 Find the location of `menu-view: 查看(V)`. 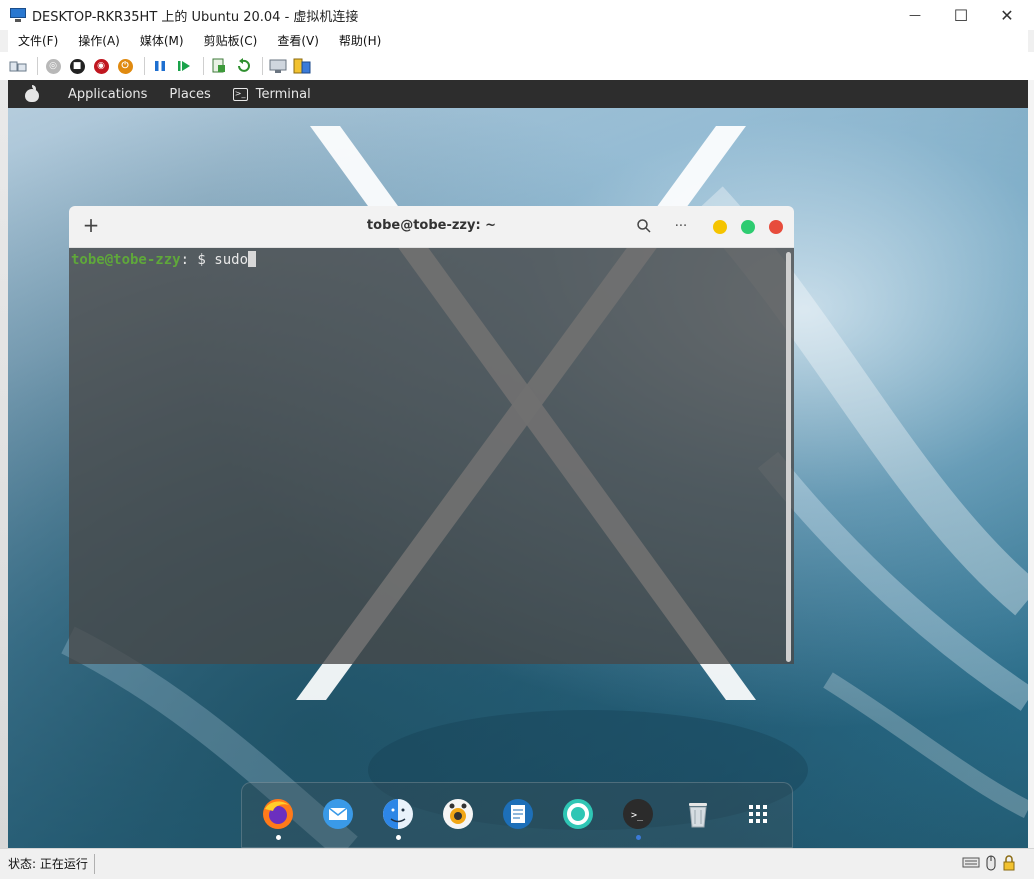

menu-view: 查看(V) is located at coordinates (298, 41).